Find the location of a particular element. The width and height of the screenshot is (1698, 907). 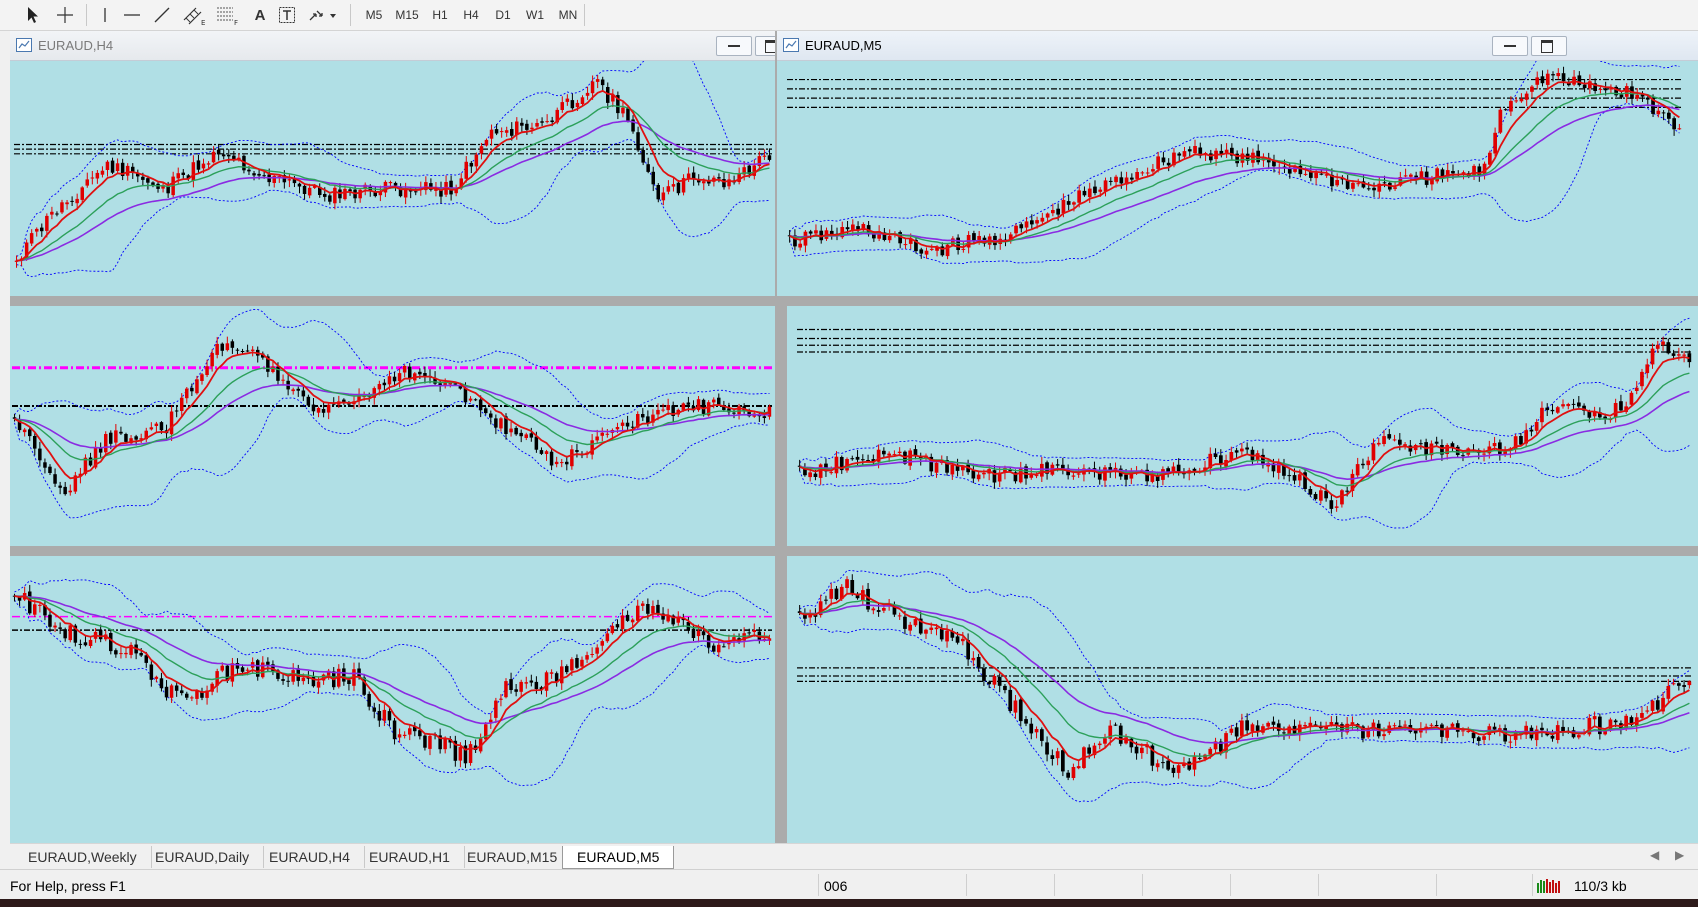

tab-h4: EURAUD,H4 is located at coordinates (310, 857).